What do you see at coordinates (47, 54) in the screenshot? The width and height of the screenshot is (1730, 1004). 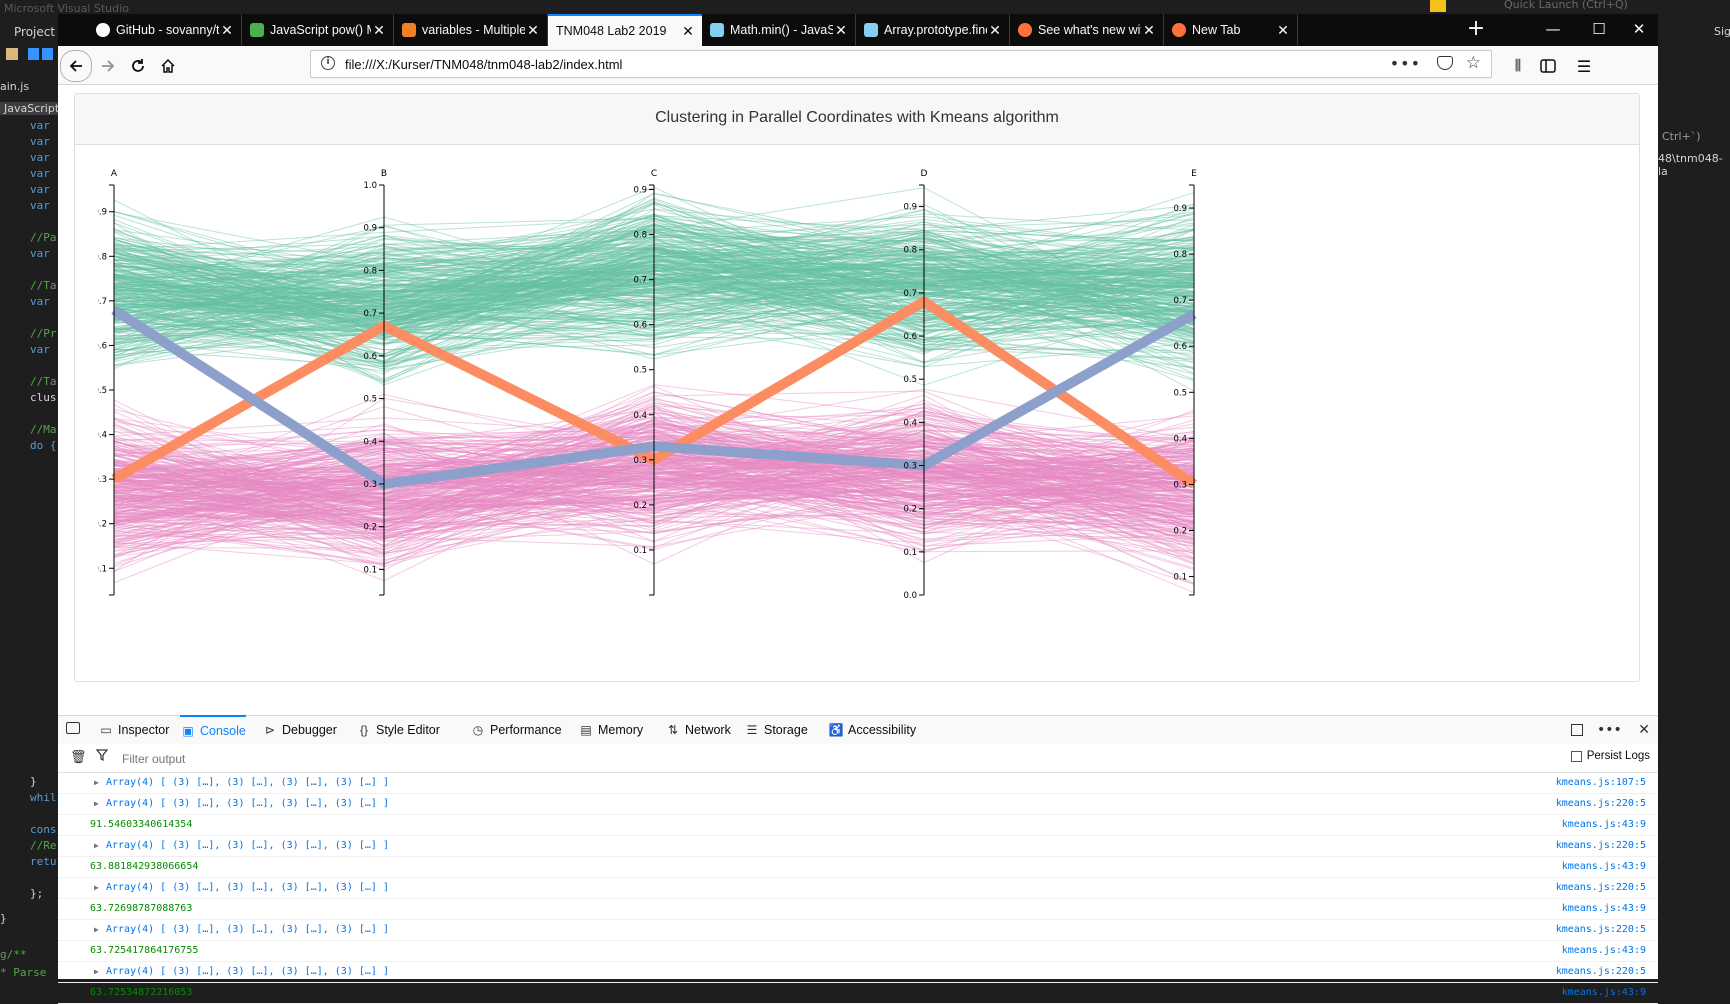 I see `vs-save-all-icon` at bounding box center [47, 54].